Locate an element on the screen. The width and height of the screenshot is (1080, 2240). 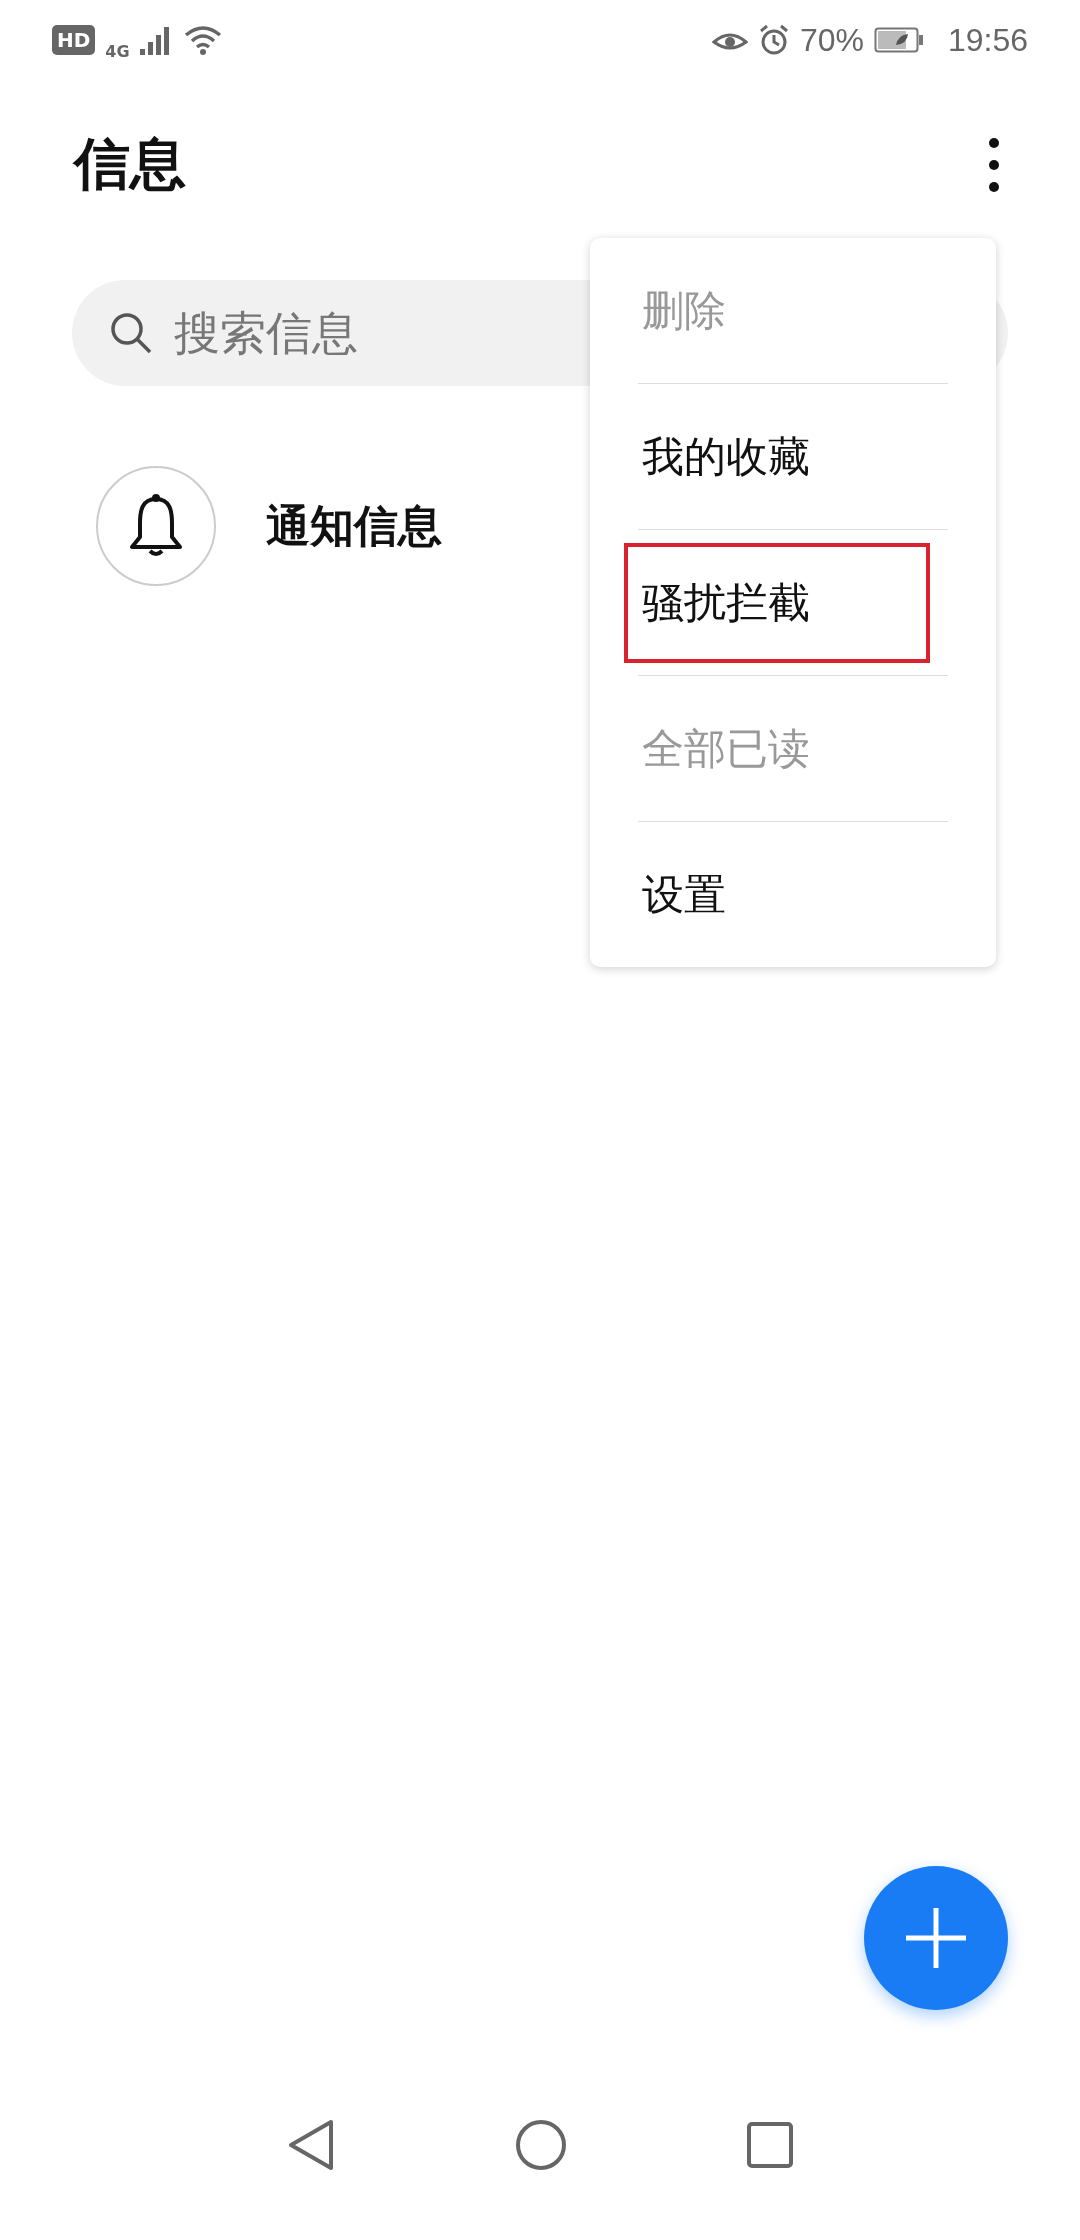
alarm-icon is located at coordinates (773, 40).